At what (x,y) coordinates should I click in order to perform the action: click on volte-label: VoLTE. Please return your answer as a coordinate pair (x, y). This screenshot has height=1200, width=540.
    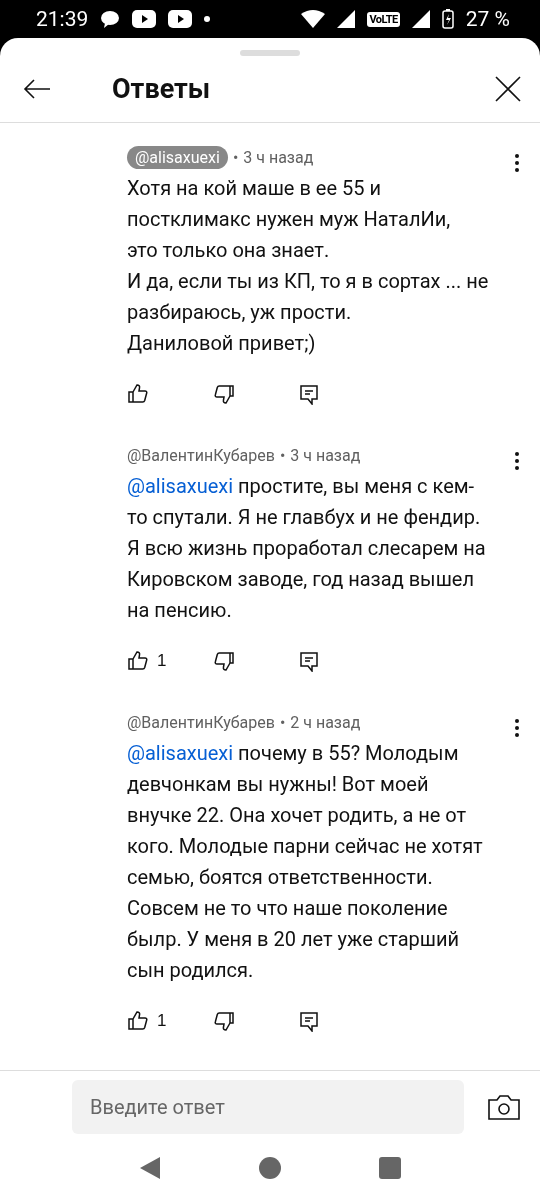
    Looking at the image, I should click on (383, 19).